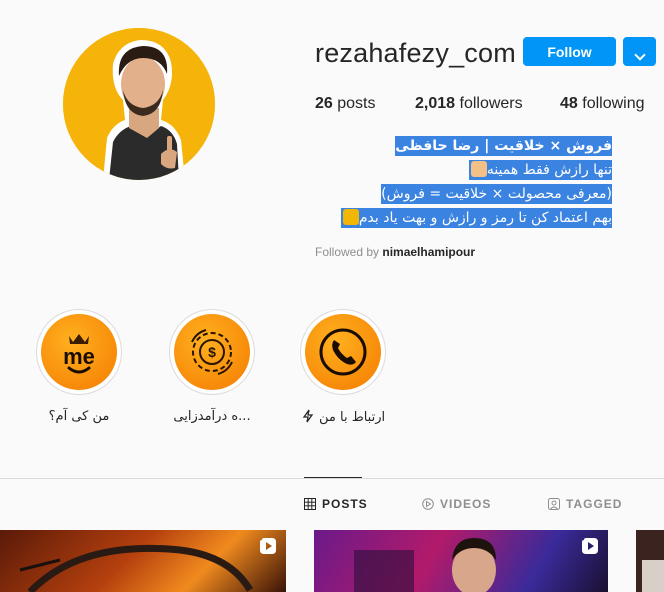 Image resolution: width=664 pixels, height=592 pixels. I want to click on highlight-ring, so click(343, 352).